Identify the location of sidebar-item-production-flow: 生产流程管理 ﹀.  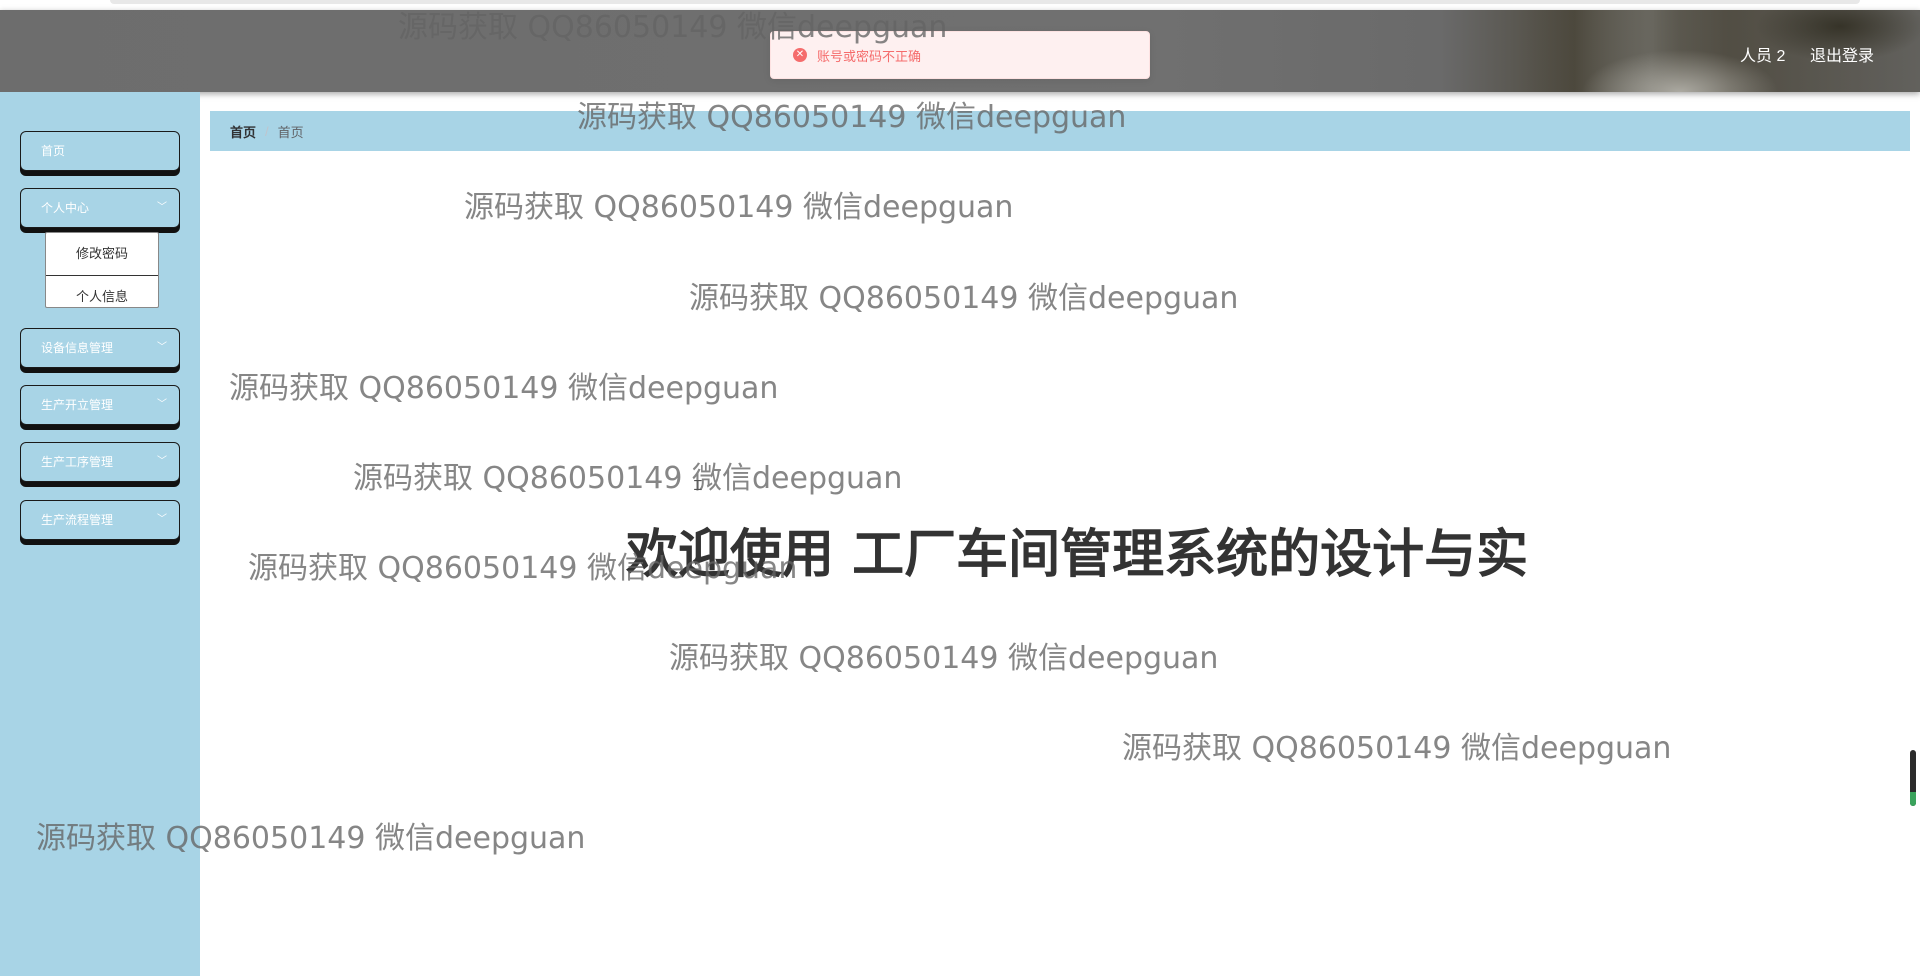
(100, 520).